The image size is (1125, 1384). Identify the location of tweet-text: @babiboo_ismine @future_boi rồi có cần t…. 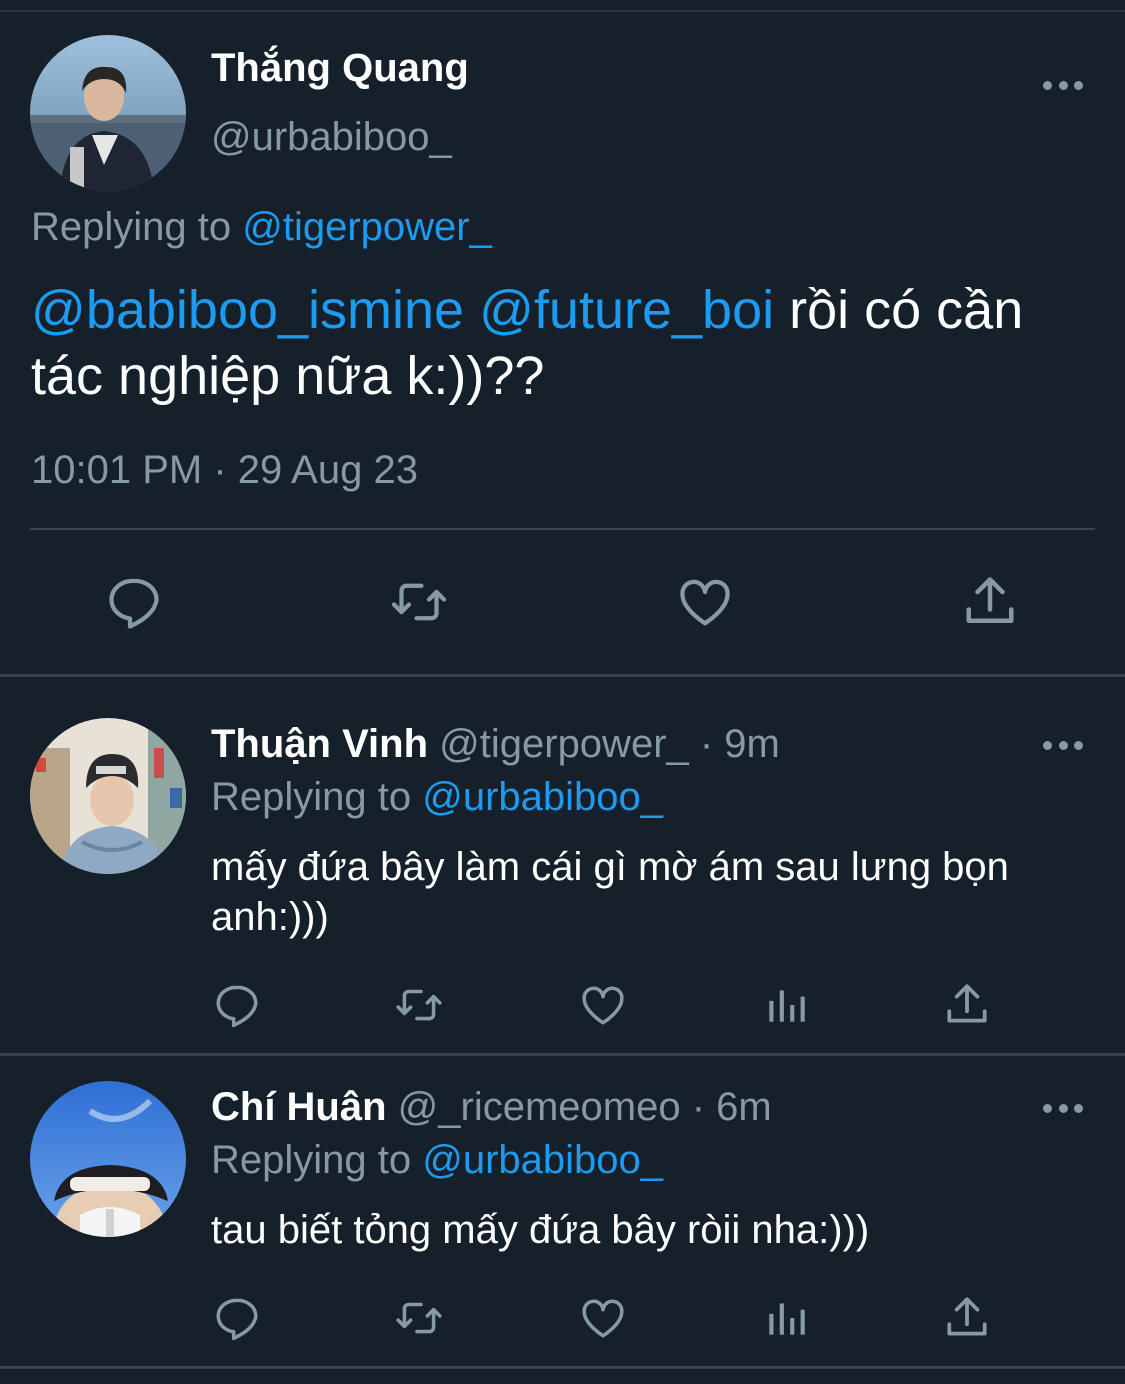
(566, 343).